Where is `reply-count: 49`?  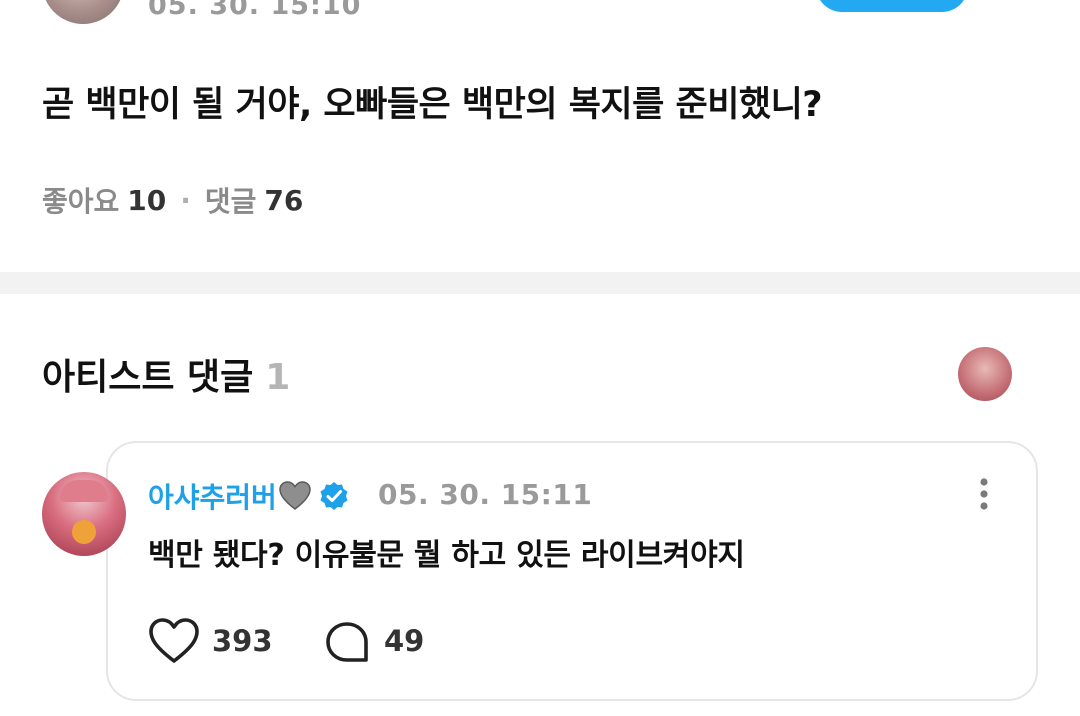
reply-count: 49 is located at coordinates (404, 641).